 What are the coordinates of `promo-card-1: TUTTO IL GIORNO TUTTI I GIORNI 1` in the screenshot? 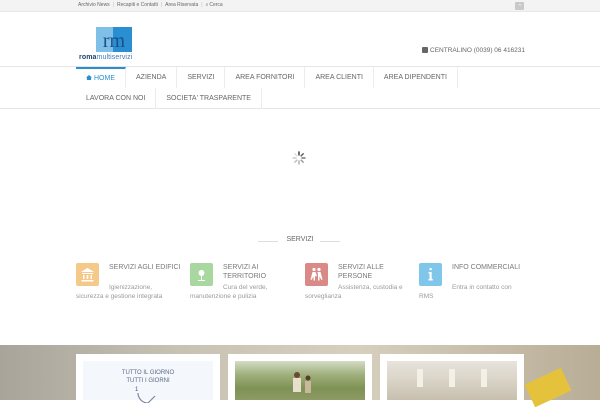 It's located at (148, 378).